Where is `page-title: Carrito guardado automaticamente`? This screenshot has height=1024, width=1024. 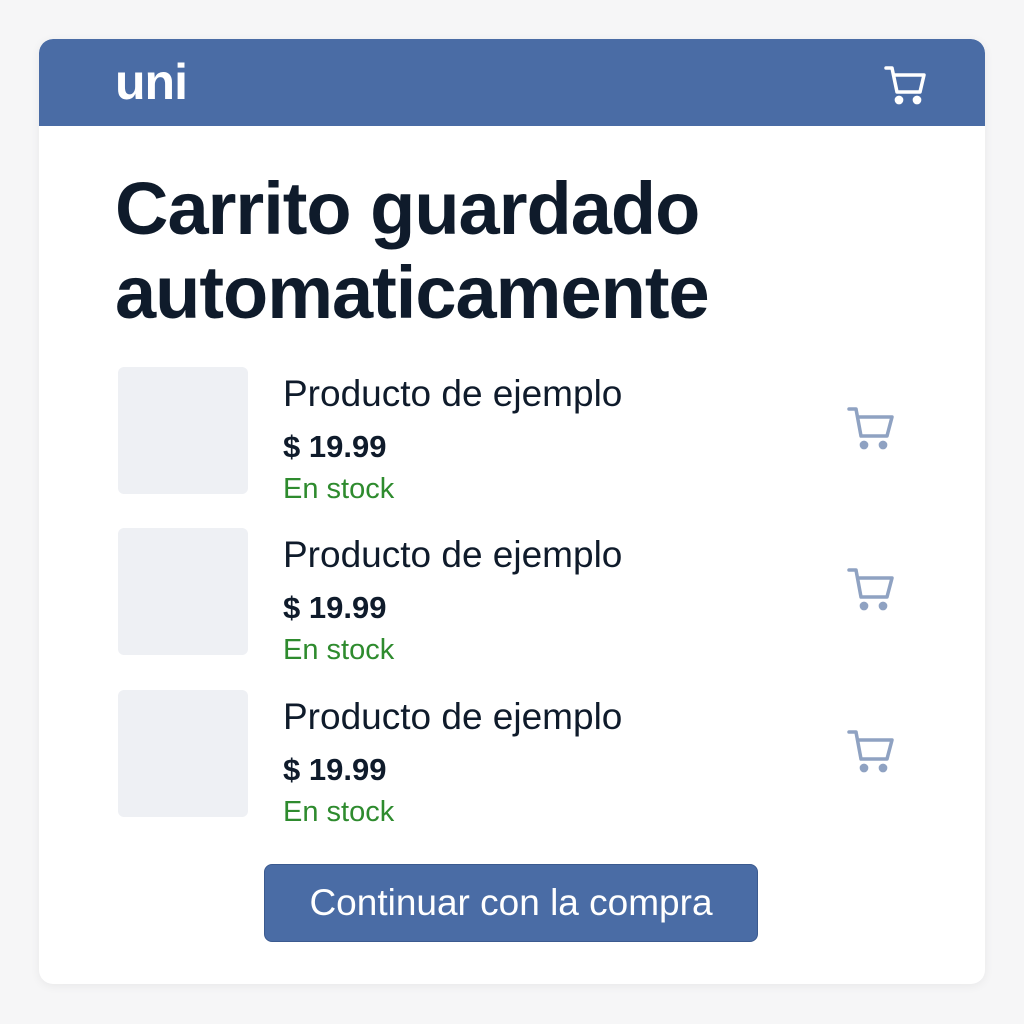 page-title: Carrito guardado automaticamente is located at coordinates (412, 250).